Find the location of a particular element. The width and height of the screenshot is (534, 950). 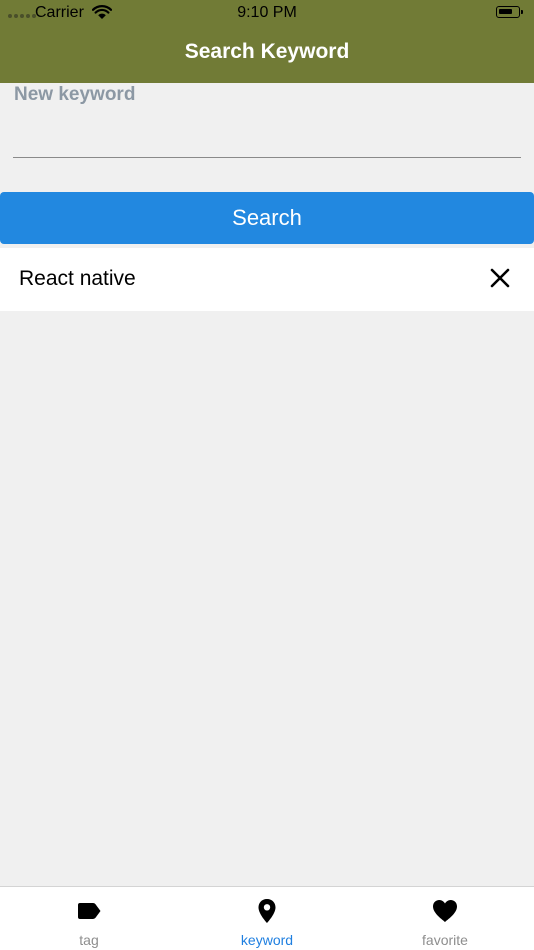

bottom-tab-bar: tag keyword favorite is located at coordinates (267, 918).